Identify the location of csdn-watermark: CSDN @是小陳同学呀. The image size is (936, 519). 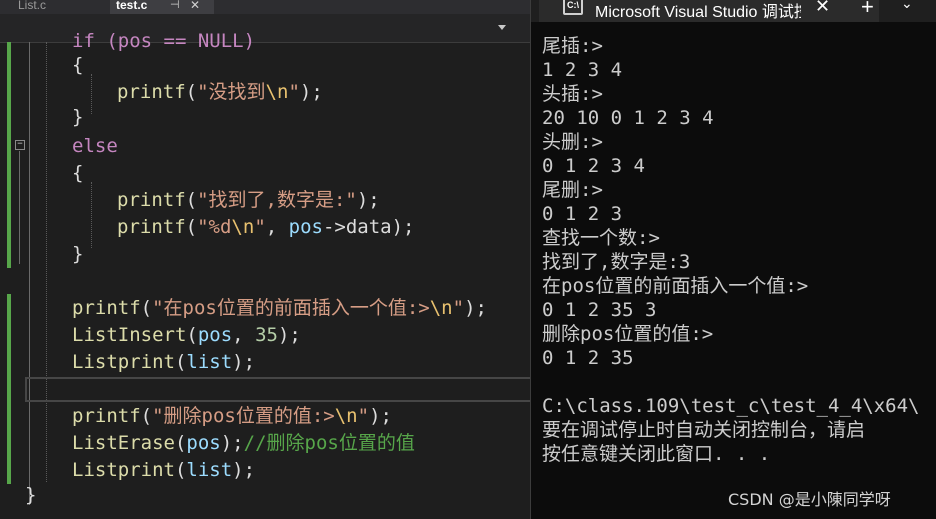
(809, 499).